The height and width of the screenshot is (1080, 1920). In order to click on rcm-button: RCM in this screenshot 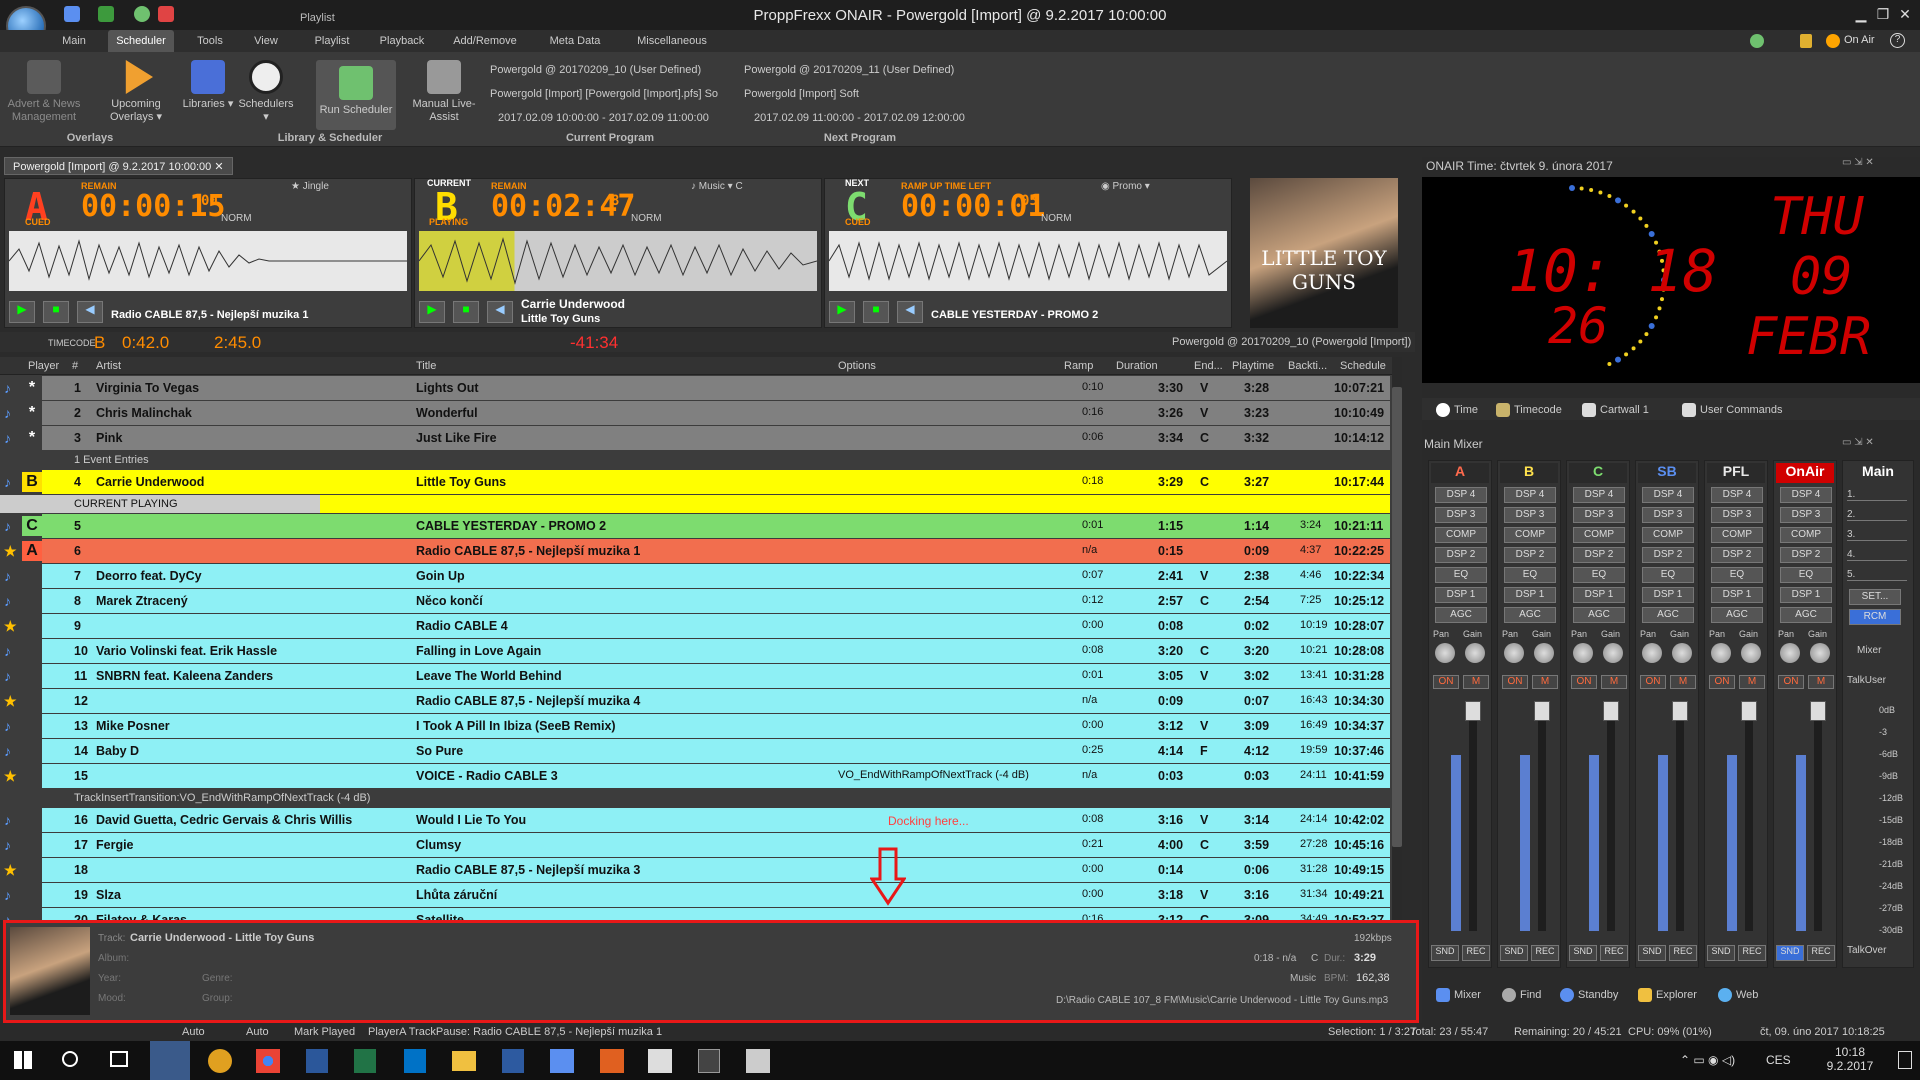, I will do `click(1875, 617)`.